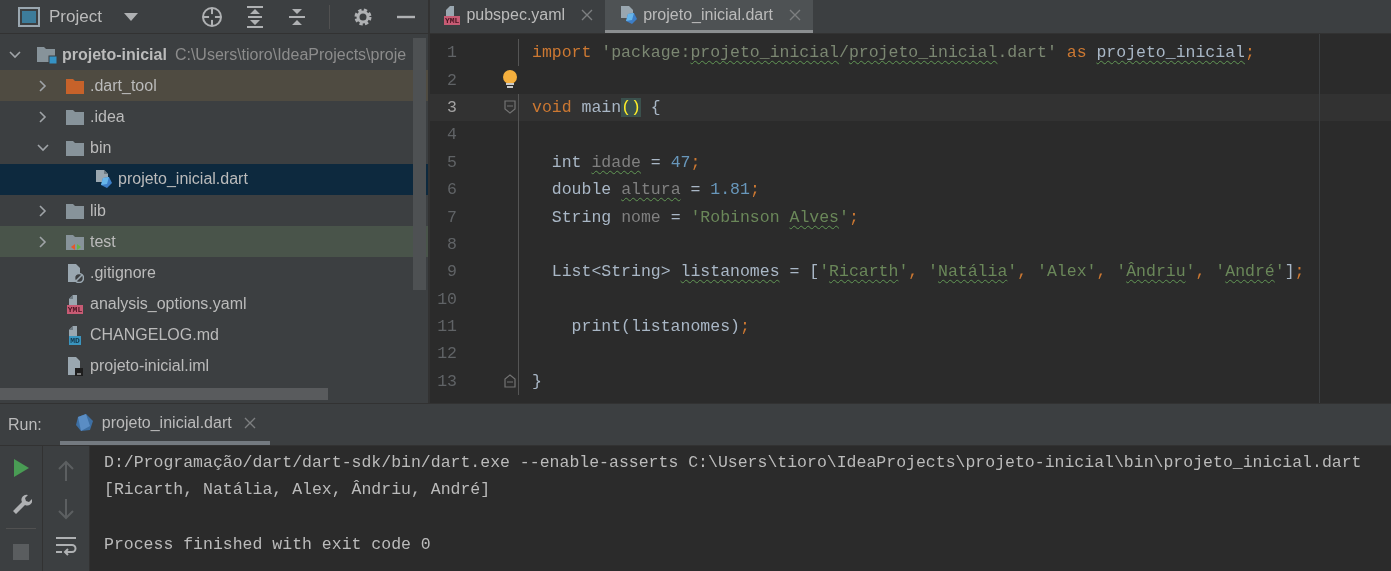 This screenshot has height=571, width=1391. What do you see at coordinates (25, 424) in the screenshot?
I see `panel-label: Run:` at bounding box center [25, 424].